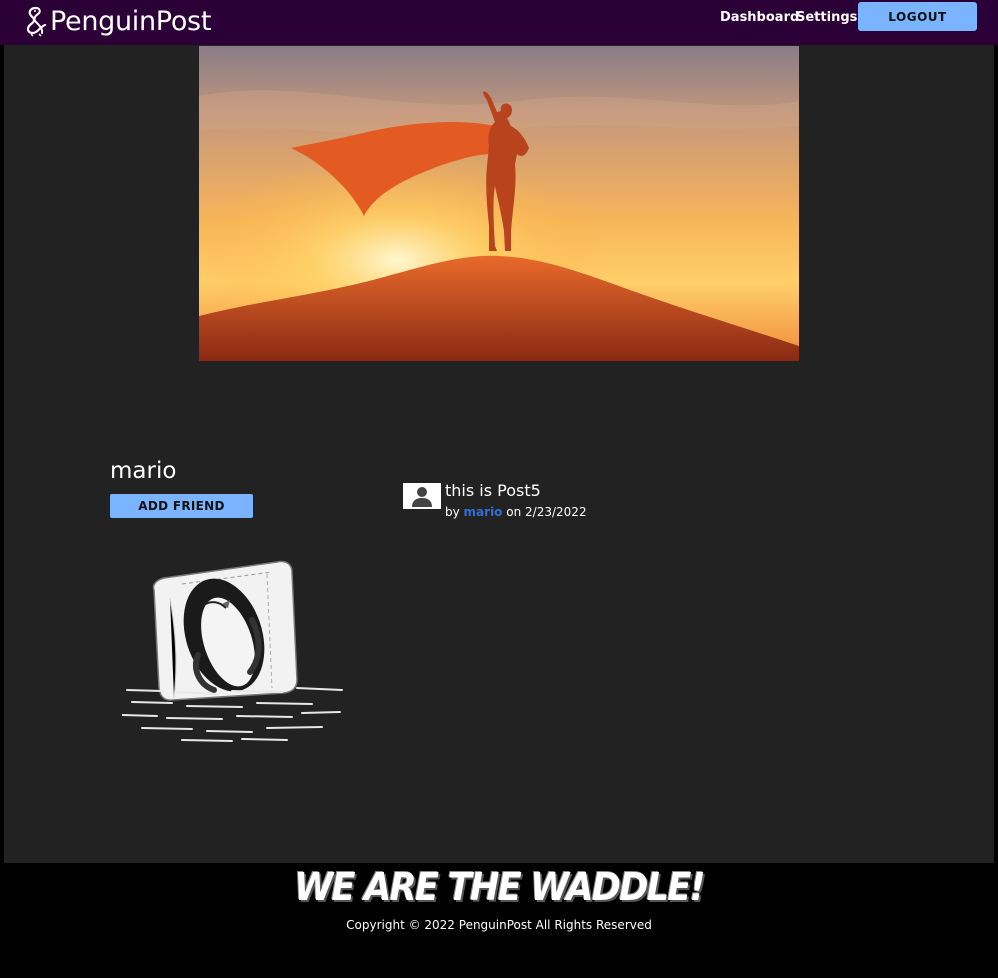  What do you see at coordinates (917, 16) in the screenshot?
I see `logout-button: LOGOUT` at bounding box center [917, 16].